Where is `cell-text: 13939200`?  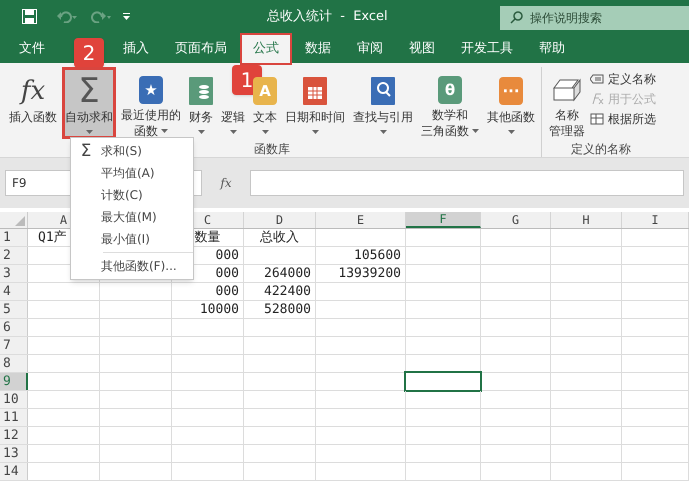 cell-text: 13939200 is located at coordinates (369, 273).